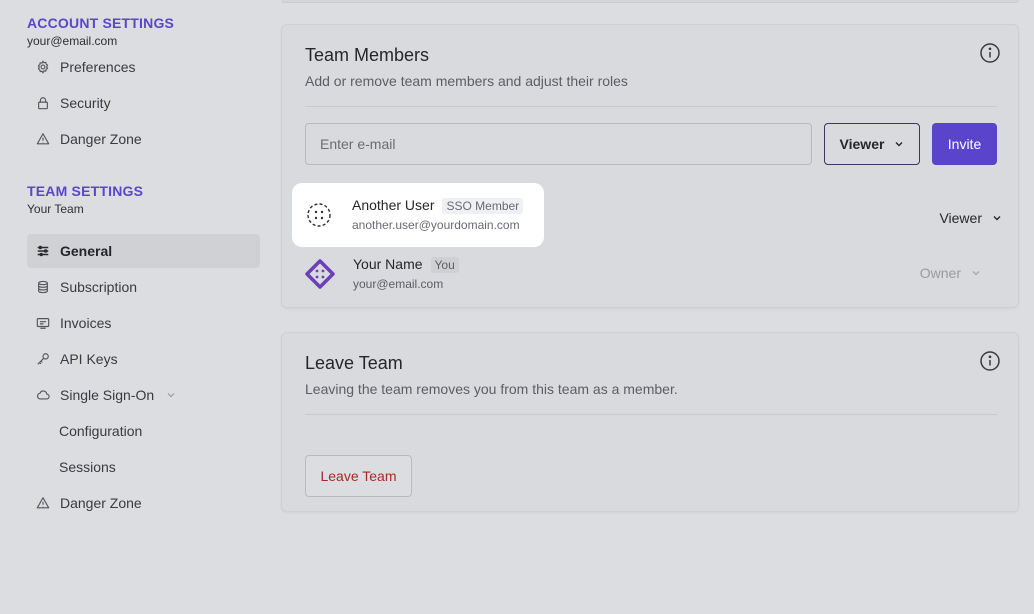  I want to click on sidebar-item-label: Single Sign-On, so click(107, 395).